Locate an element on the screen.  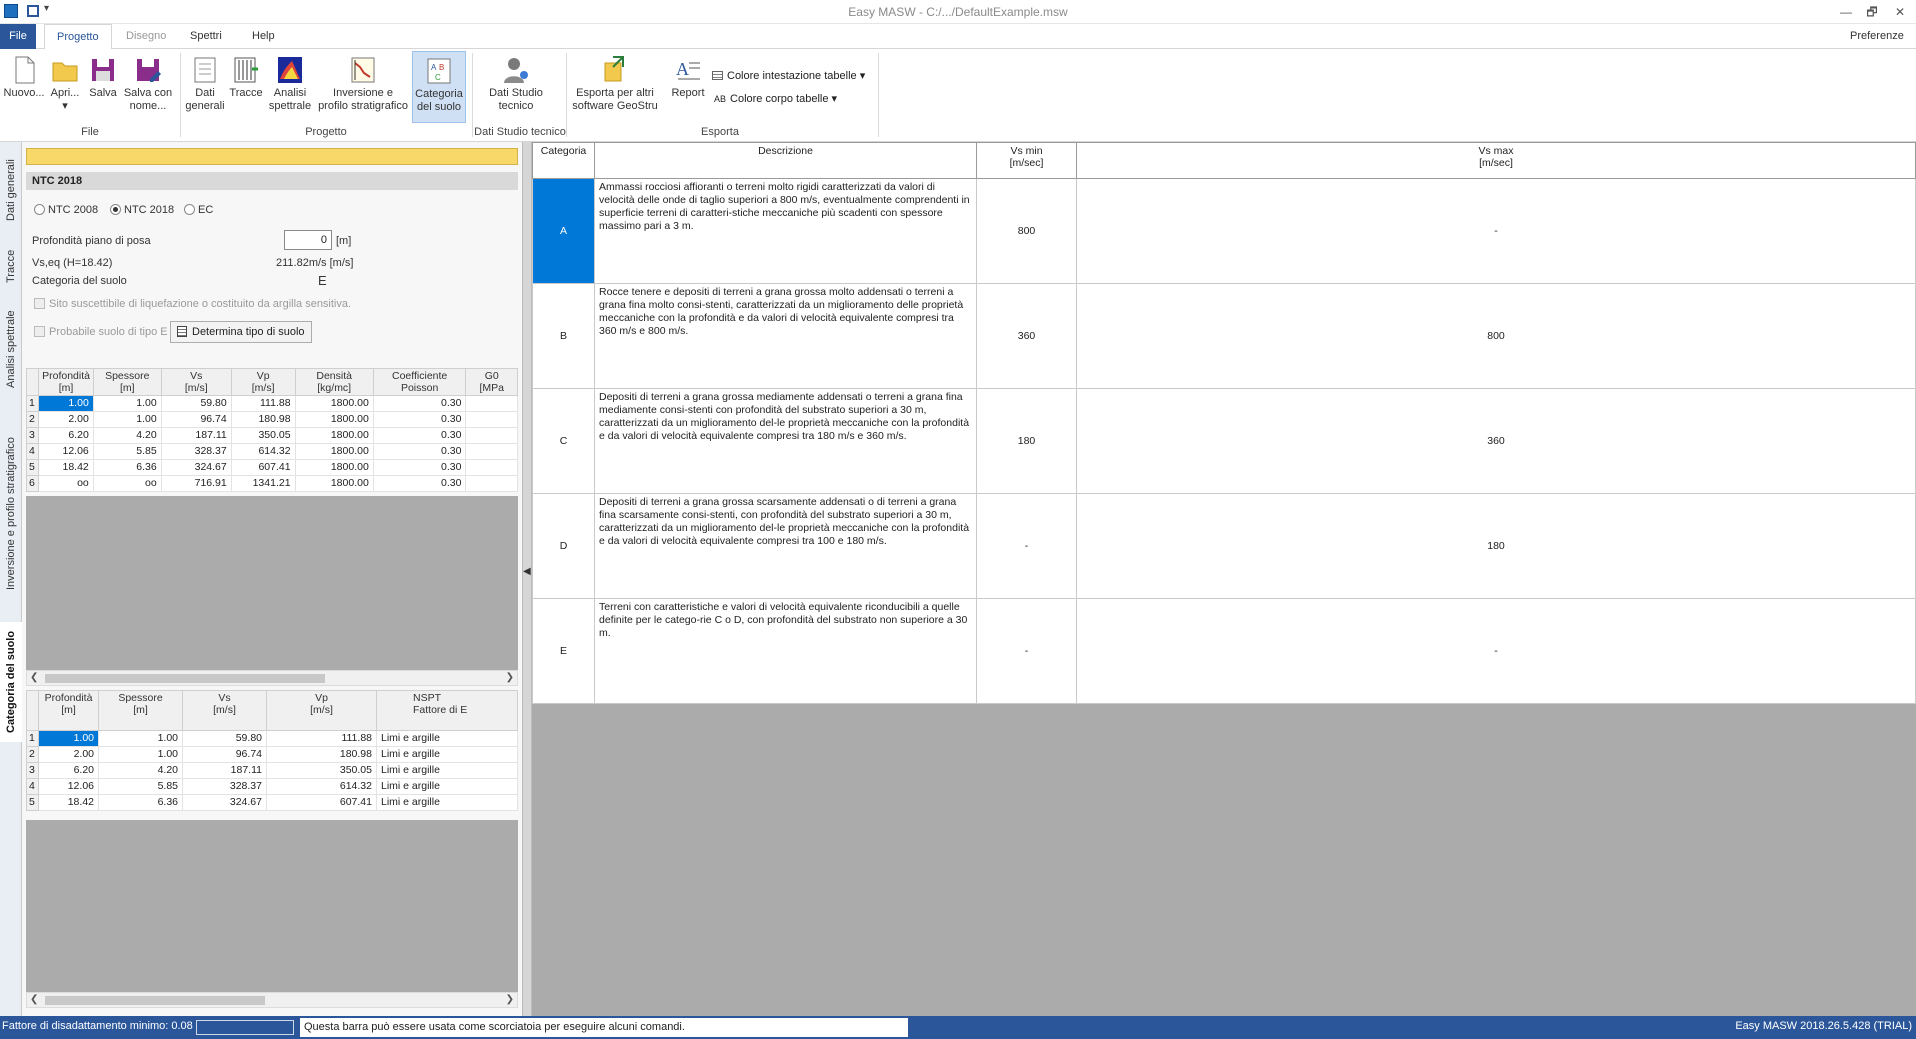
menu-spettri: Spettri is located at coordinates (206, 36).